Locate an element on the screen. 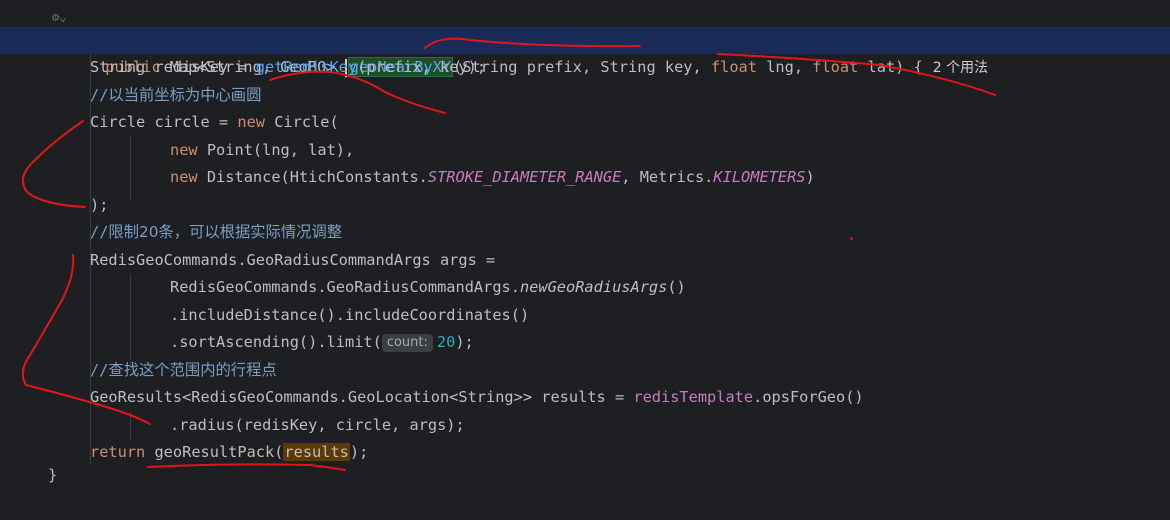 The height and width of the screenshot is (520, 1170). code-text: .radius(redisKey, circle, args); is located at coordinates (317, 425).